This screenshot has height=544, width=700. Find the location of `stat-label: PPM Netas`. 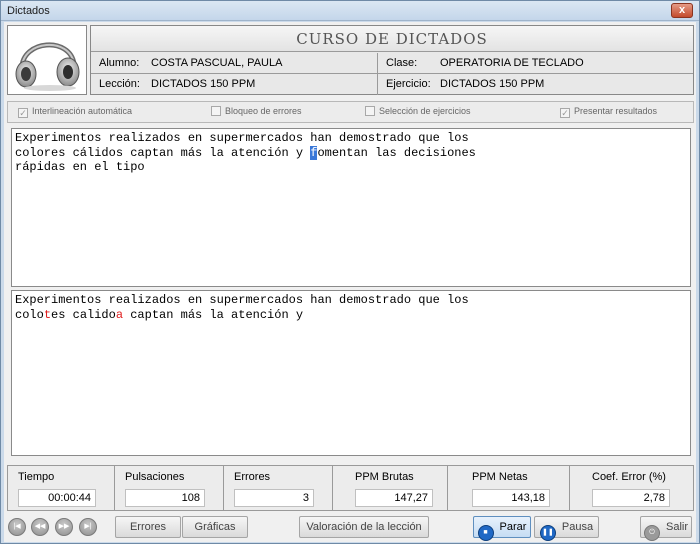

stat-label: PPM Netas is located at coordinates (500, 477).